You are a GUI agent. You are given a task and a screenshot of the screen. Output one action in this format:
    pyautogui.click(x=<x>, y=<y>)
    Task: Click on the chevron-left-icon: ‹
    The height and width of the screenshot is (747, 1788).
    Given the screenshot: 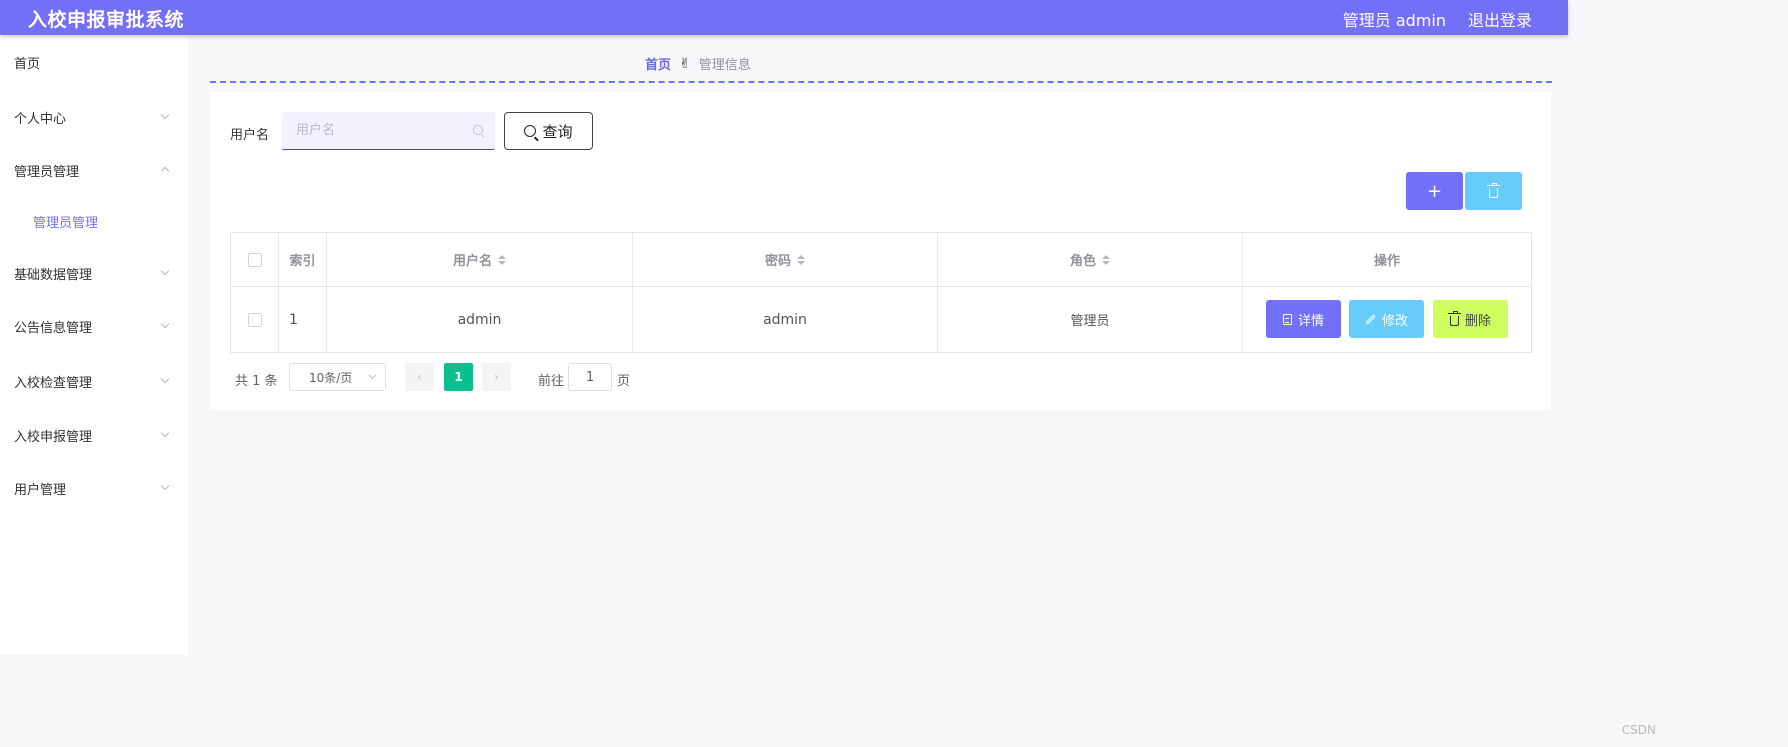 What is the action you would take?
    pyautogui.click(x=419, y=377)
    